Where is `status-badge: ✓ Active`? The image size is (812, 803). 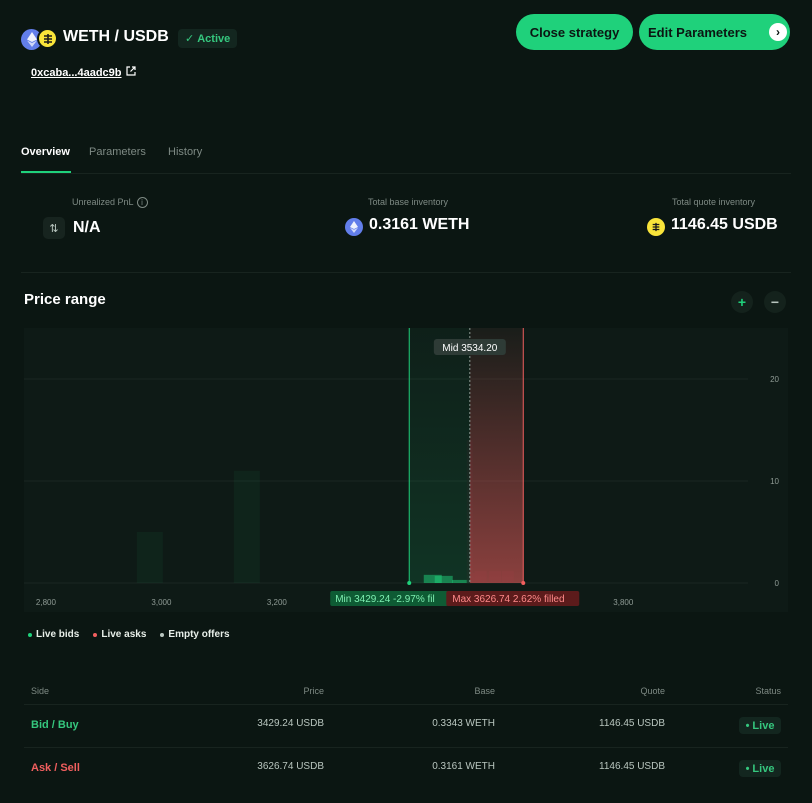 status-badge: ✓ Active is located at coordinates (208, 38).